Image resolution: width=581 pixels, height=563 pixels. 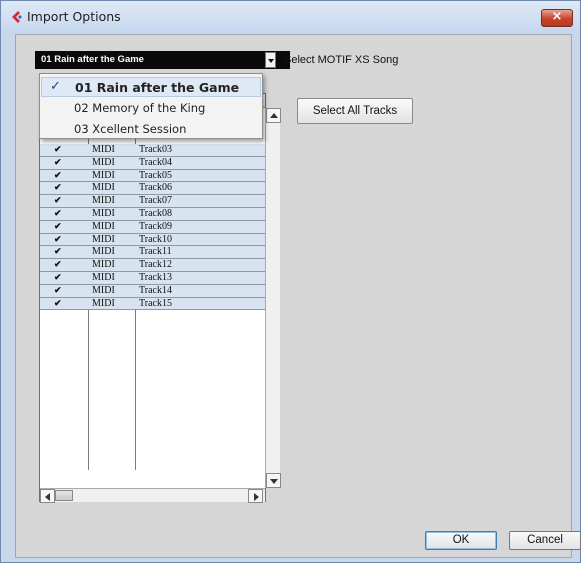 I want to click on scroll-up-icon, so click(x=273, y=115).